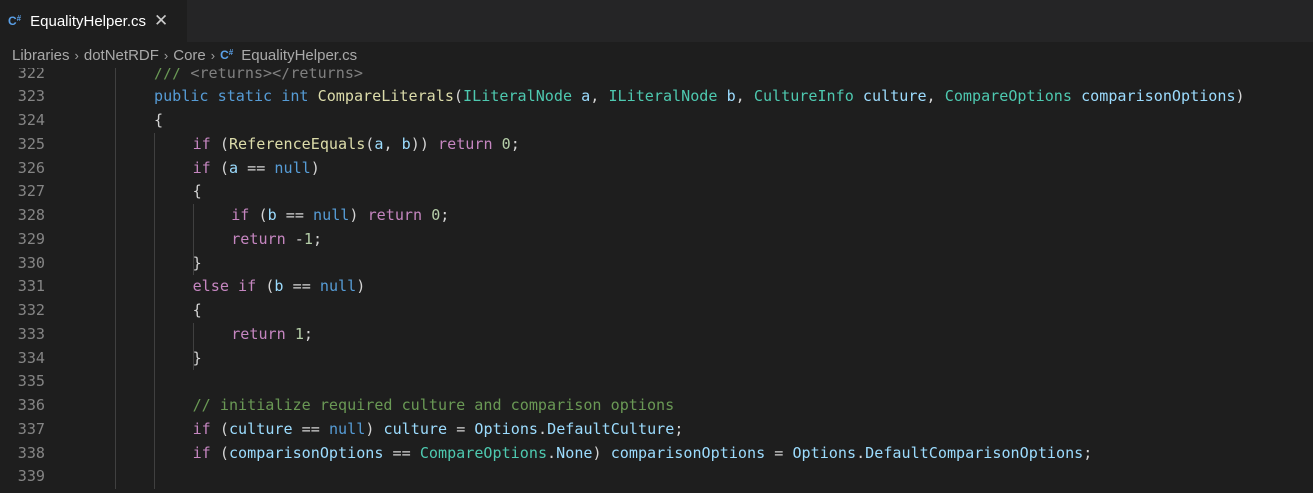 Image resolution: width=1313 pixels, height=493 pixels. Describe the element at coordinates (340, 216) in the screenshot. I see `code-text: if (b == null) return 0;` at that location.